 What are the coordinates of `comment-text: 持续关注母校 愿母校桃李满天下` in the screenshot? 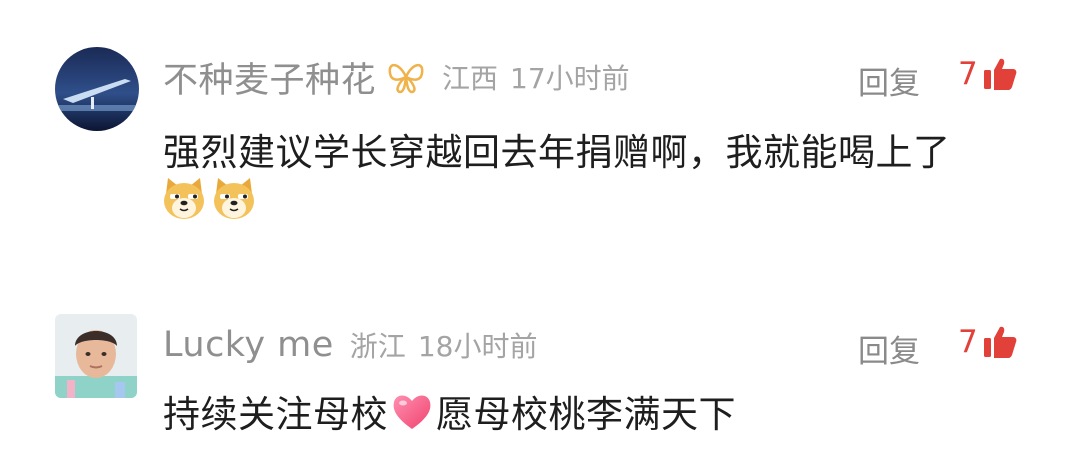 It's located at (449, 411).